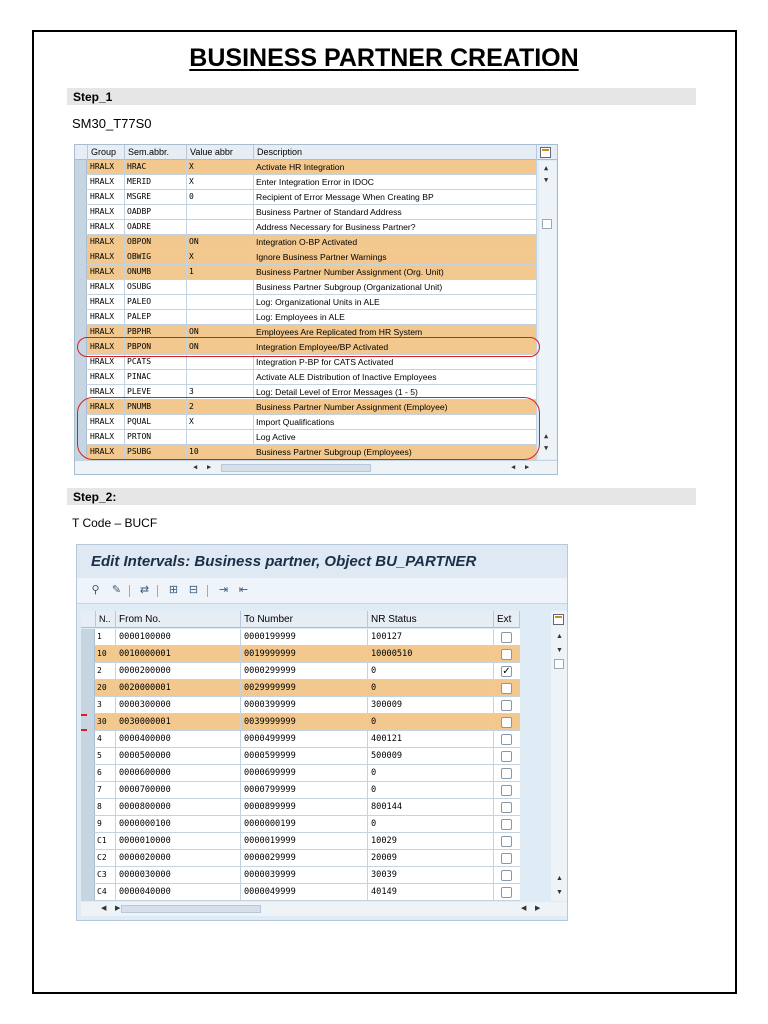  I want to click on cell-to-number: 0029999999, so click(304, 688).